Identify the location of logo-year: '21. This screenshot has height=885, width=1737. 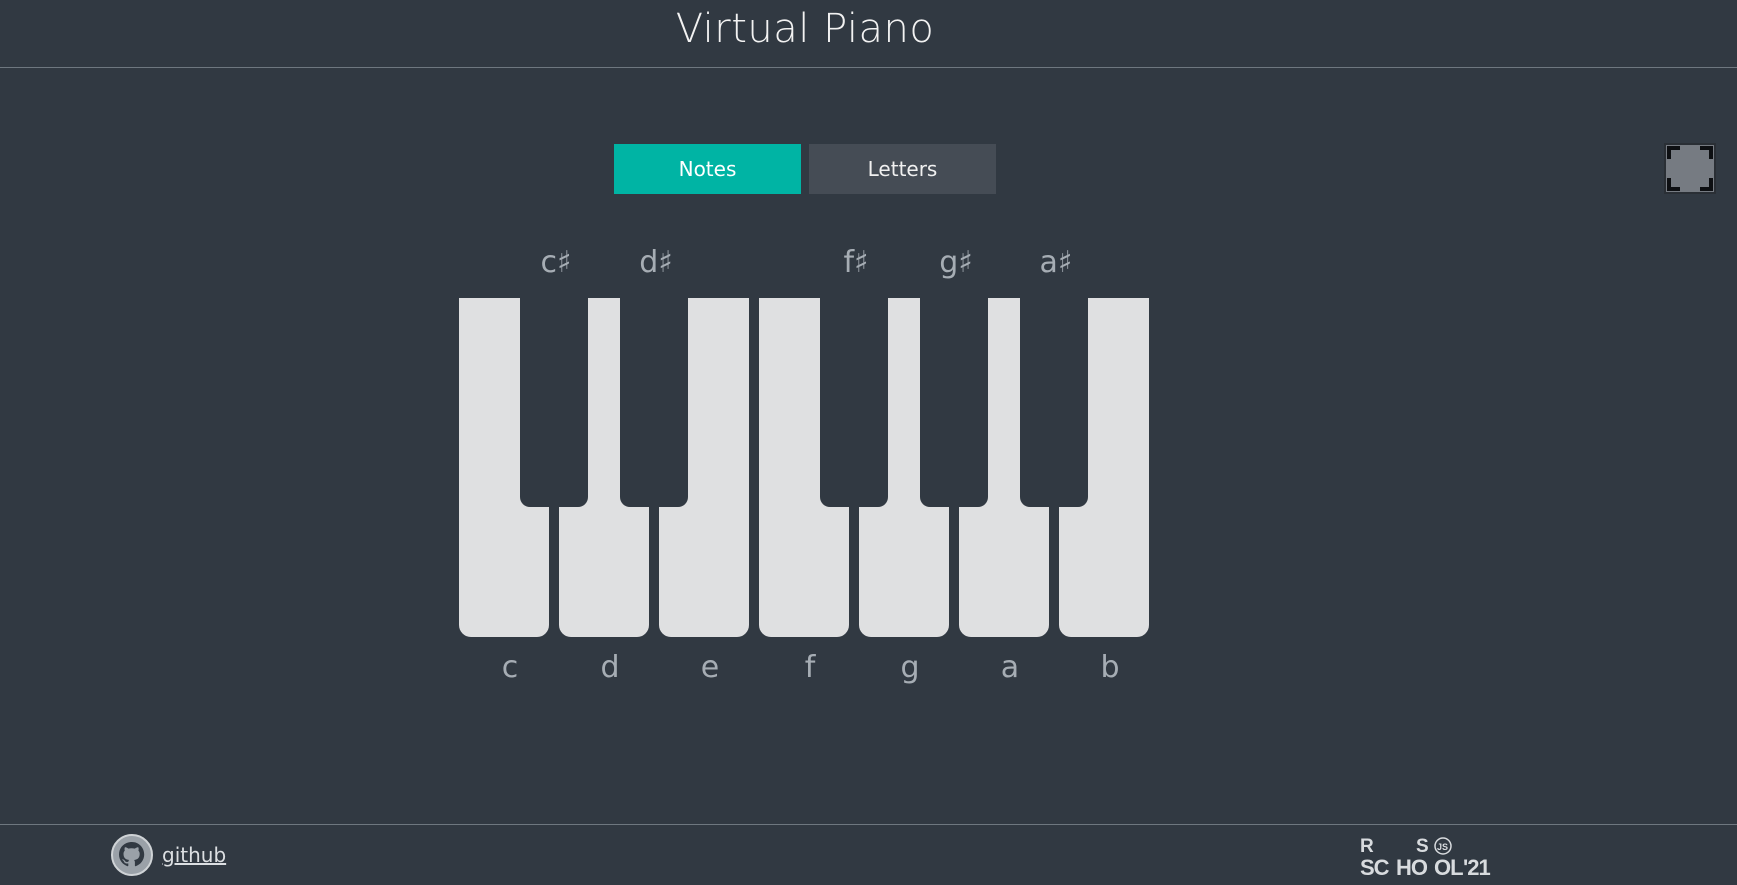
(1476, 867).